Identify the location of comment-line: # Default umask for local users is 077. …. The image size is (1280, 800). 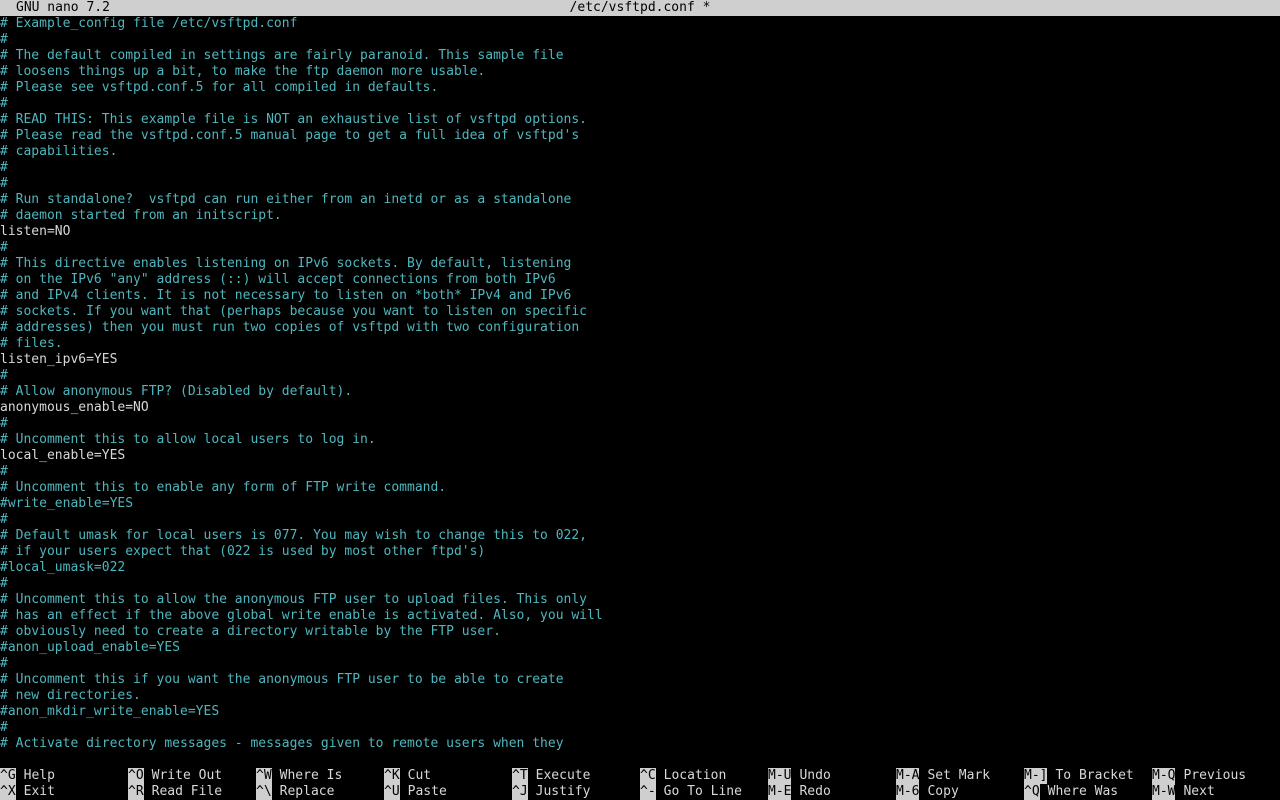
(640, 536).